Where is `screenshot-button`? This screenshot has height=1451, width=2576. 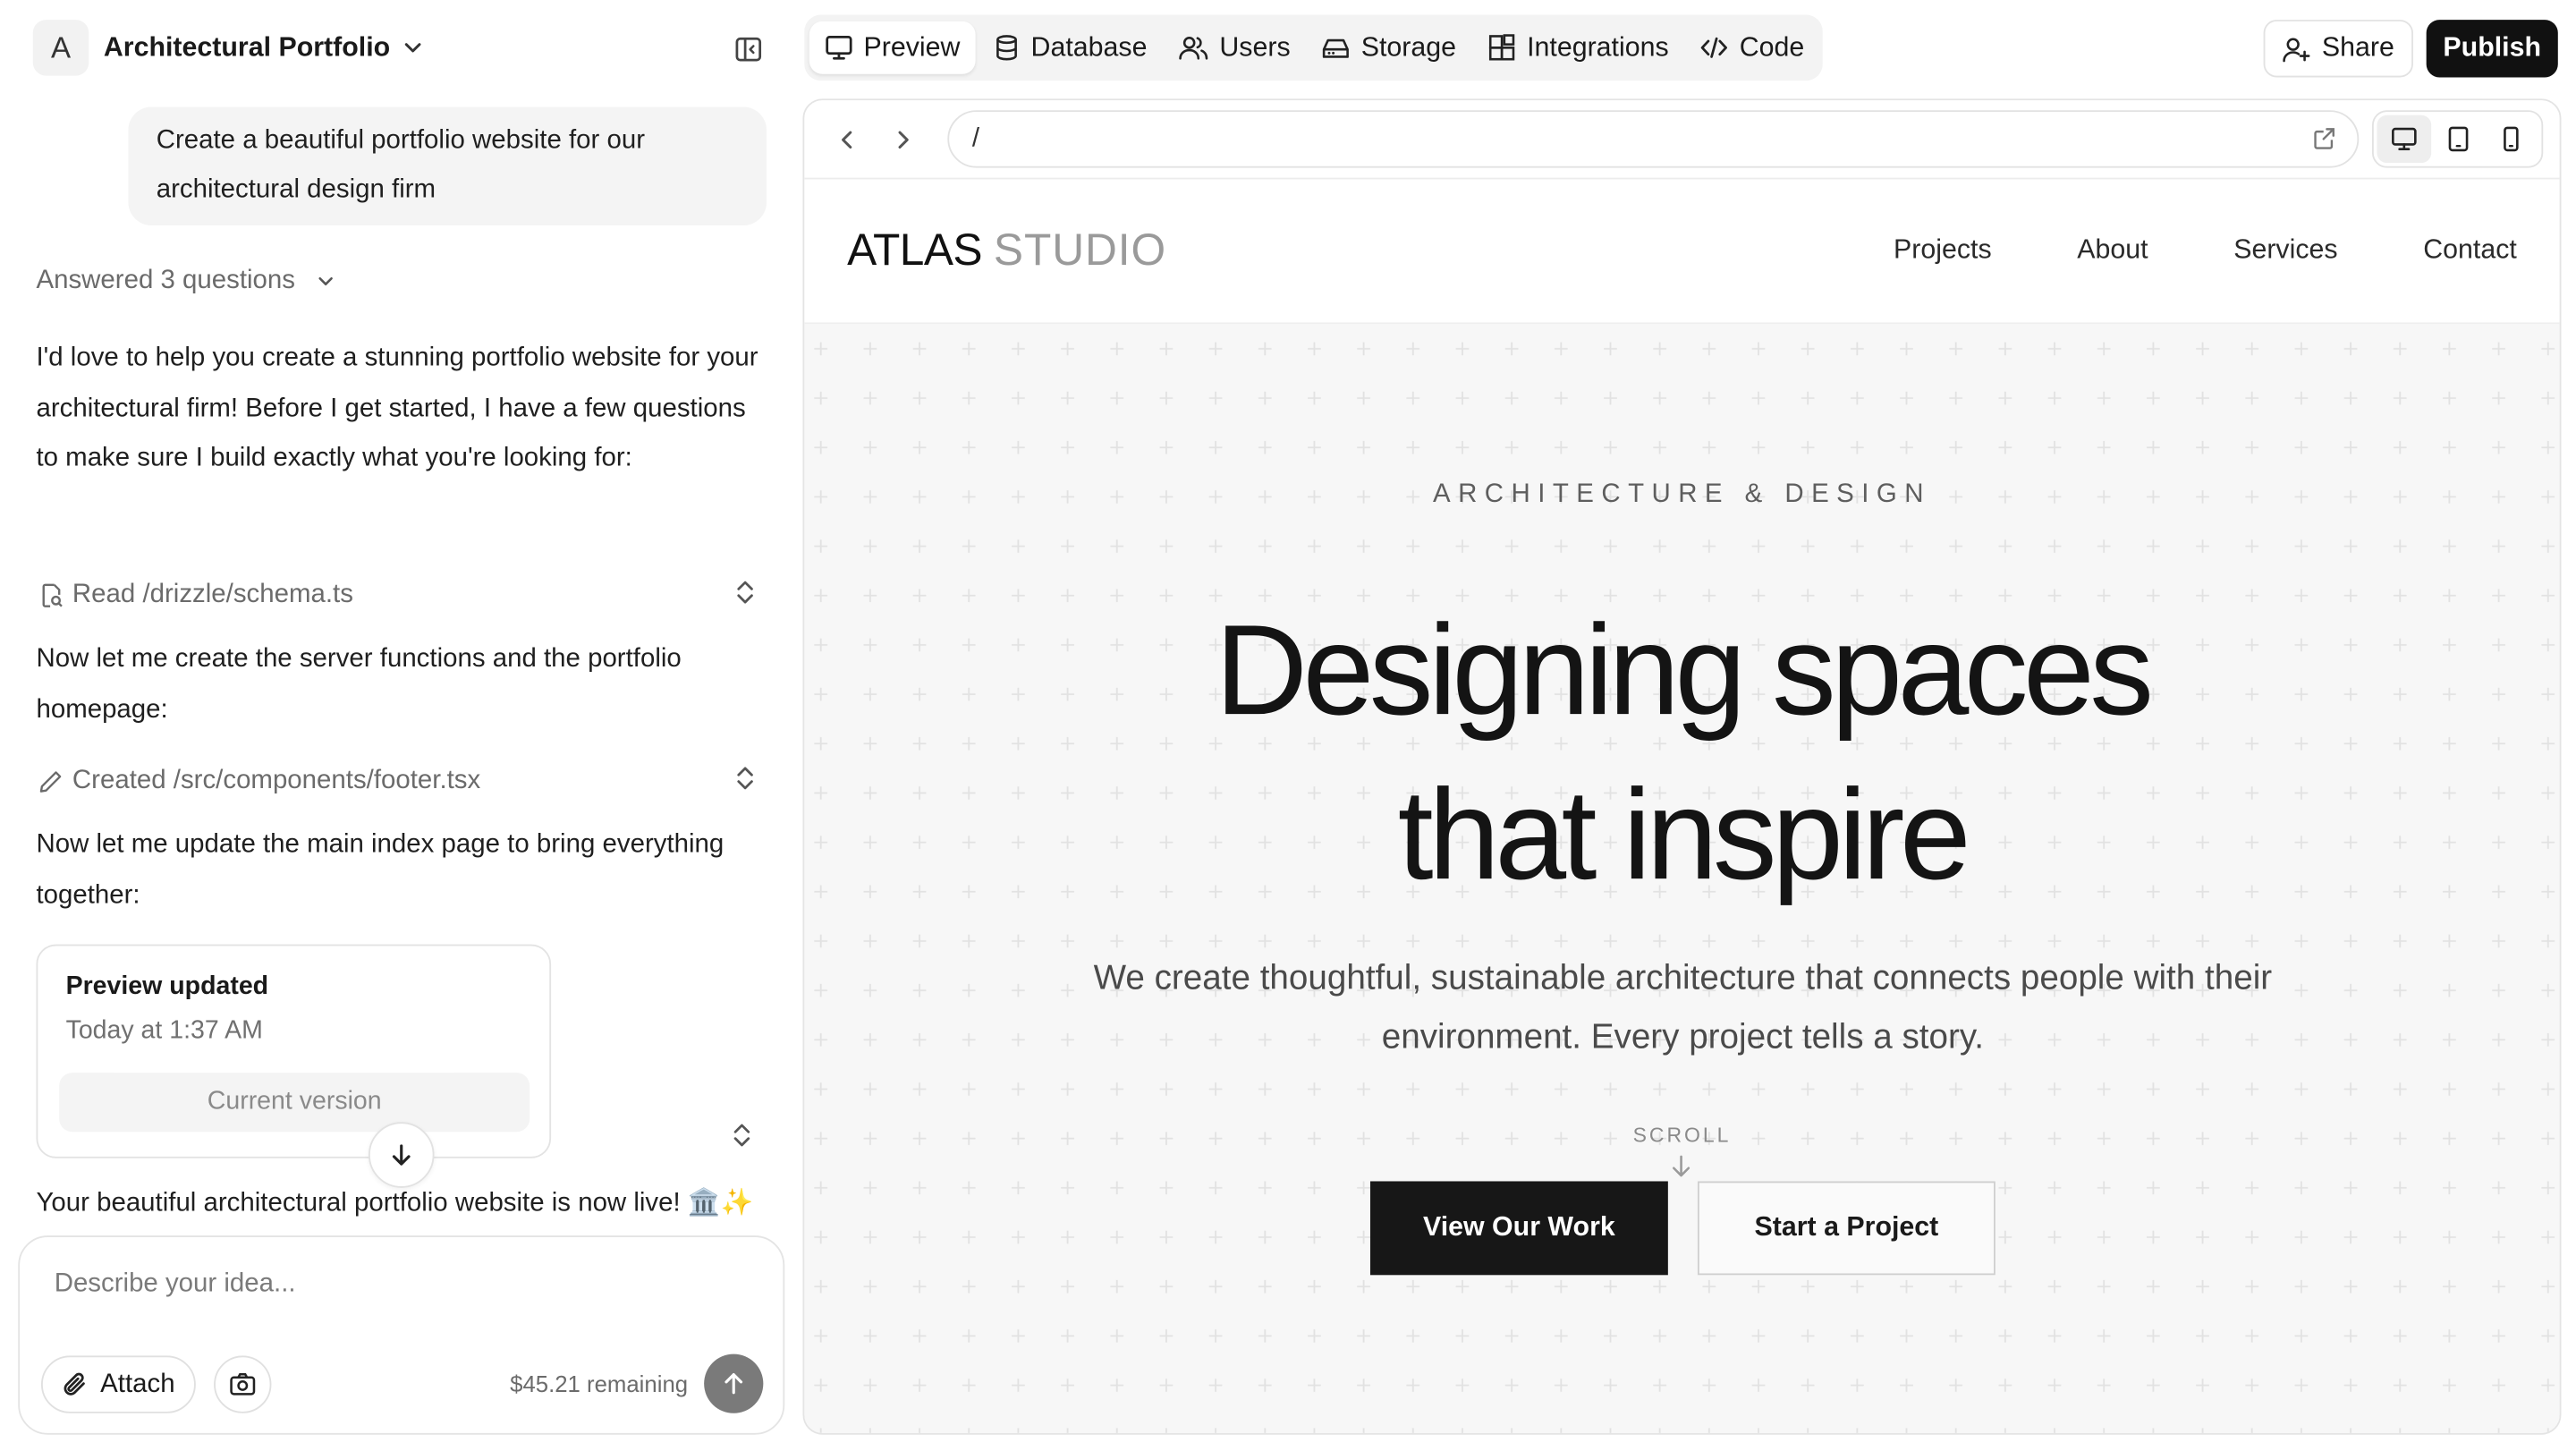 screenshot-button is located at coordinates (243, 1384).